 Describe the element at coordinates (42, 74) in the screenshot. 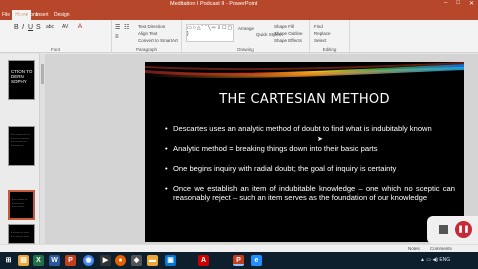

I see `scrollbar-thumb` at that location.